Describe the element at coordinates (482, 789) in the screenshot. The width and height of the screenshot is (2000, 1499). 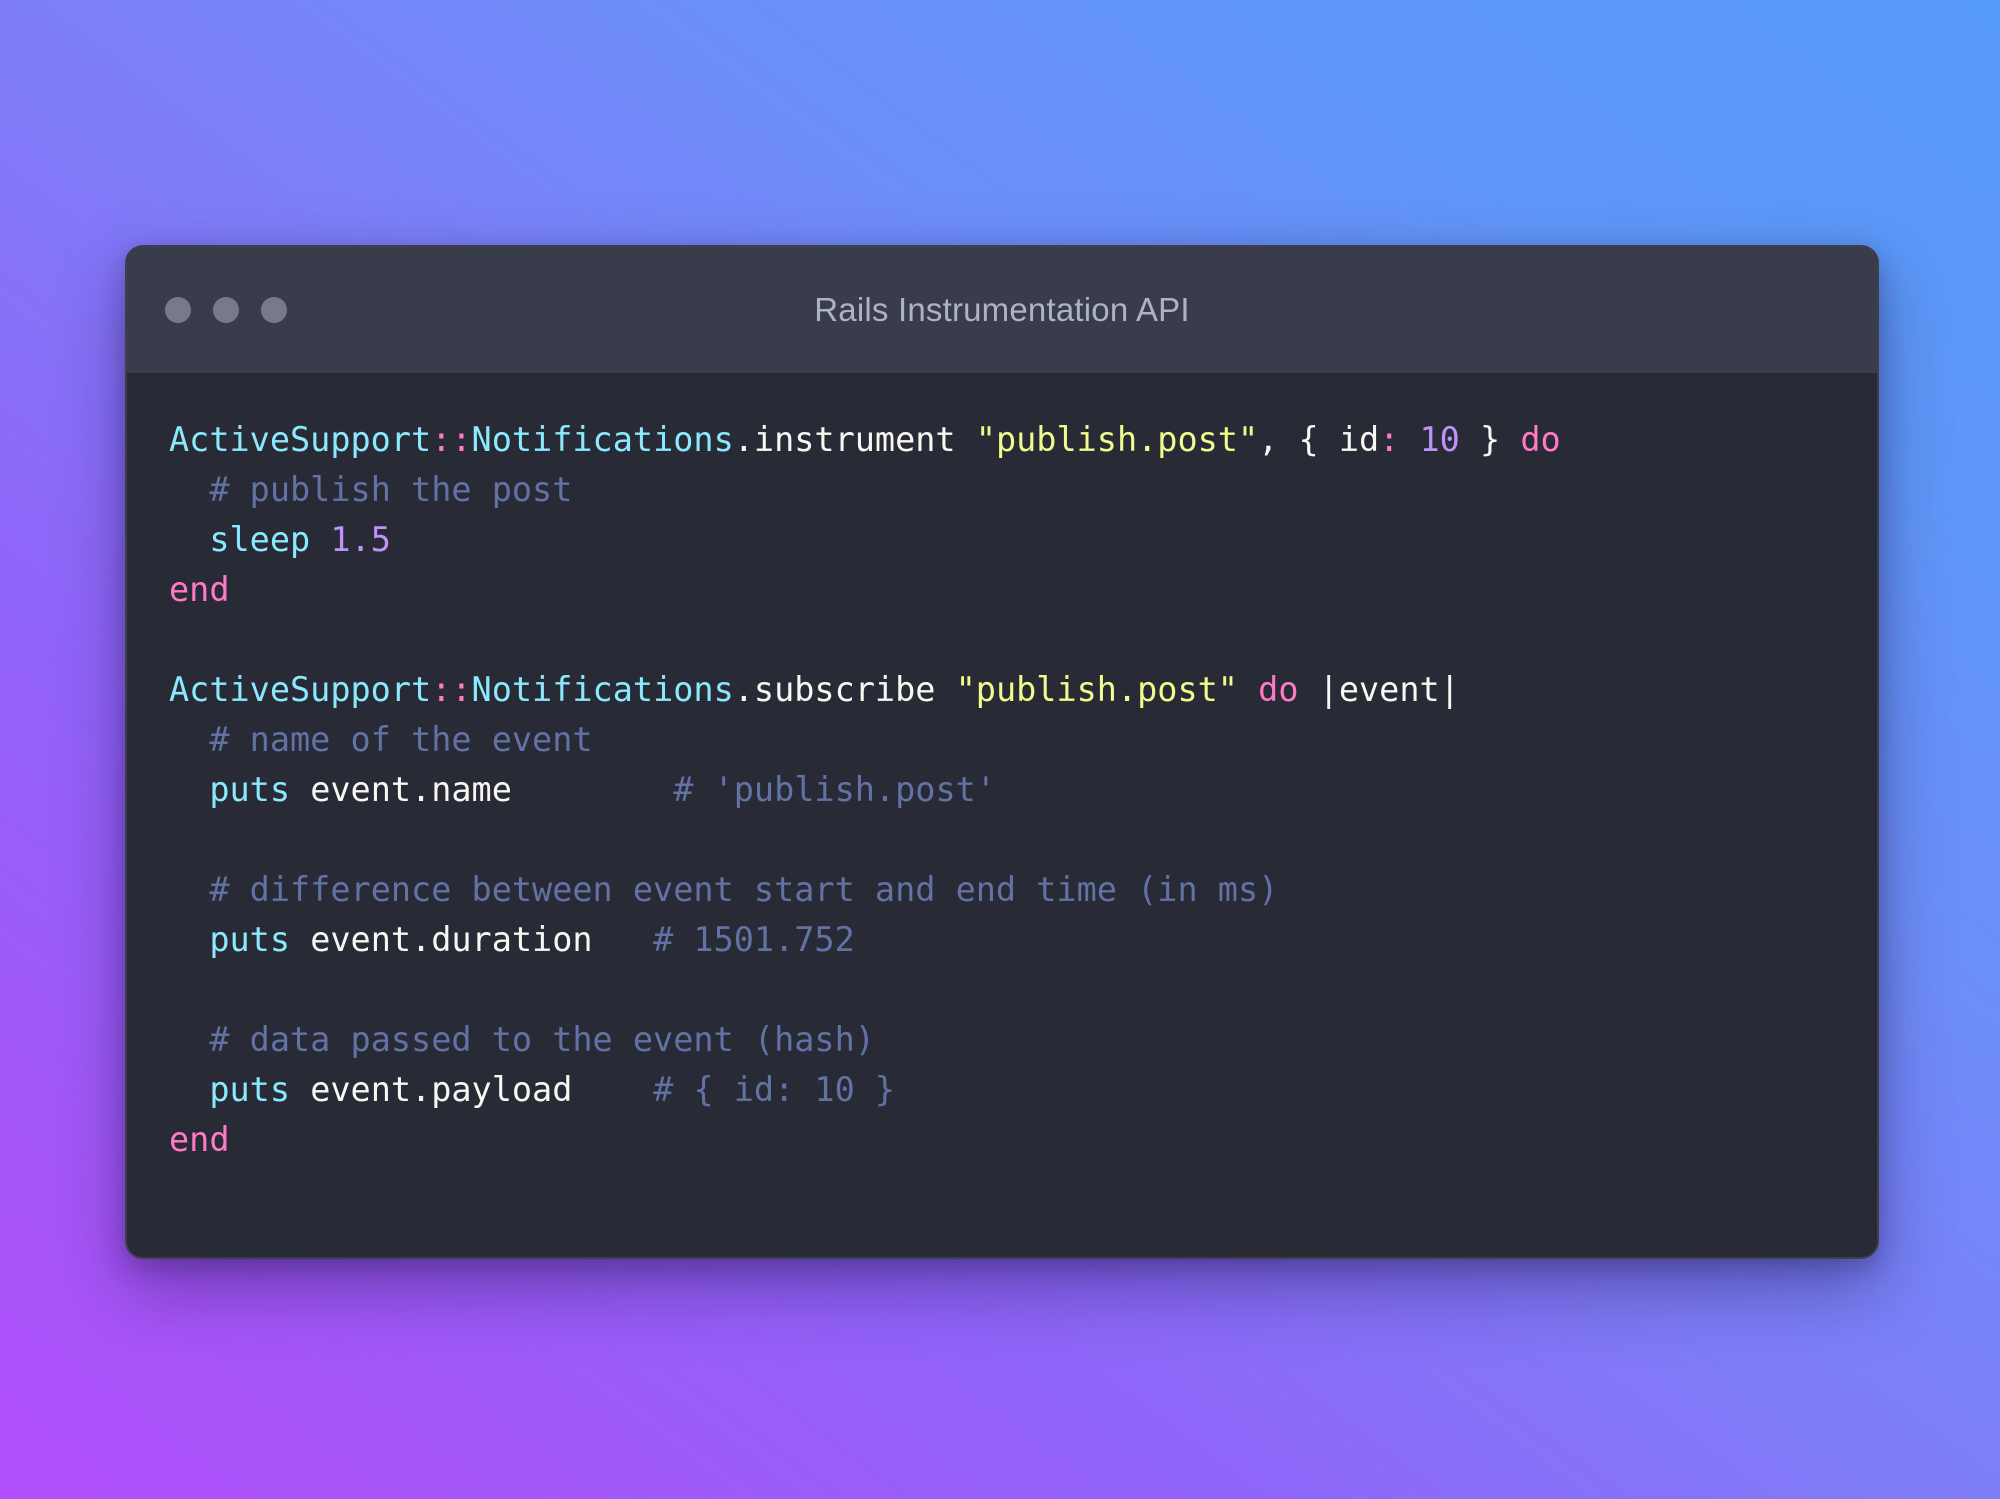
I see `code-token: event.name` at that location.